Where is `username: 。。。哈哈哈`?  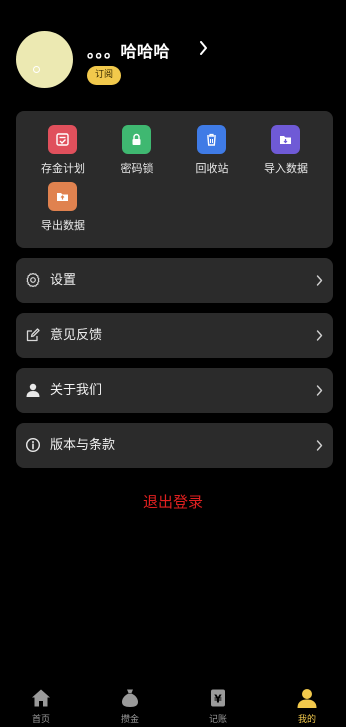 username: 。。。哈哈哈 is located at coordinates (128, 50).